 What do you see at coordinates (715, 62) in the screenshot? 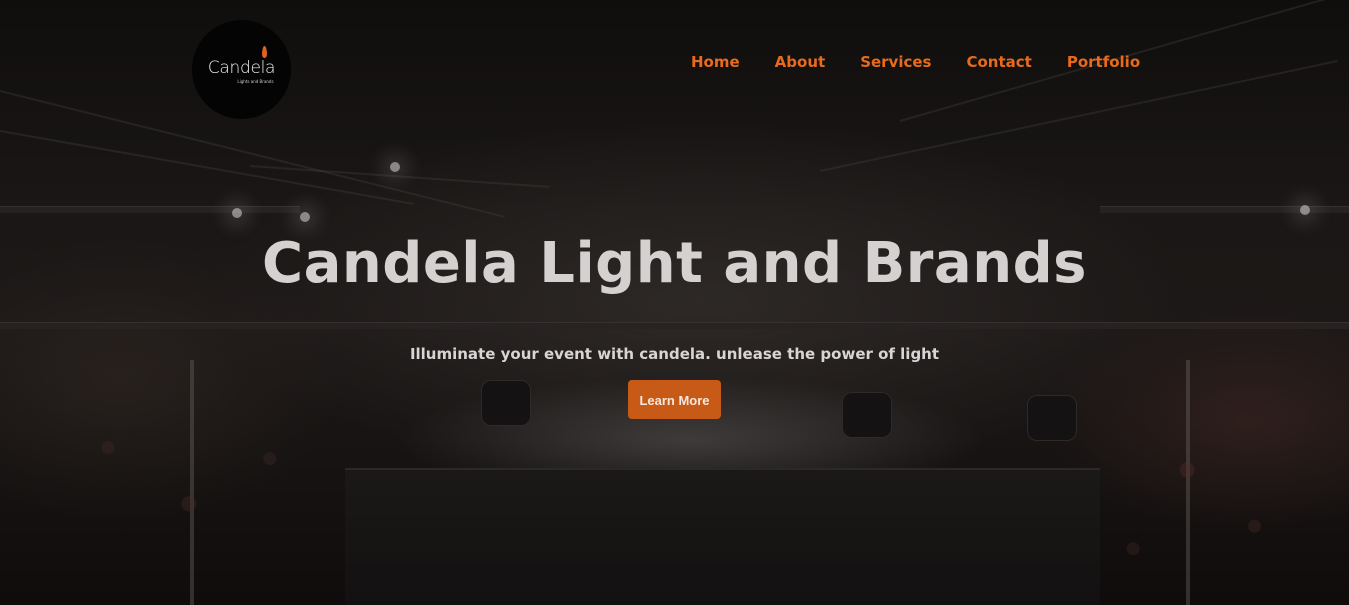
I see `nav-home: Home` at bounding box center [715, 62].